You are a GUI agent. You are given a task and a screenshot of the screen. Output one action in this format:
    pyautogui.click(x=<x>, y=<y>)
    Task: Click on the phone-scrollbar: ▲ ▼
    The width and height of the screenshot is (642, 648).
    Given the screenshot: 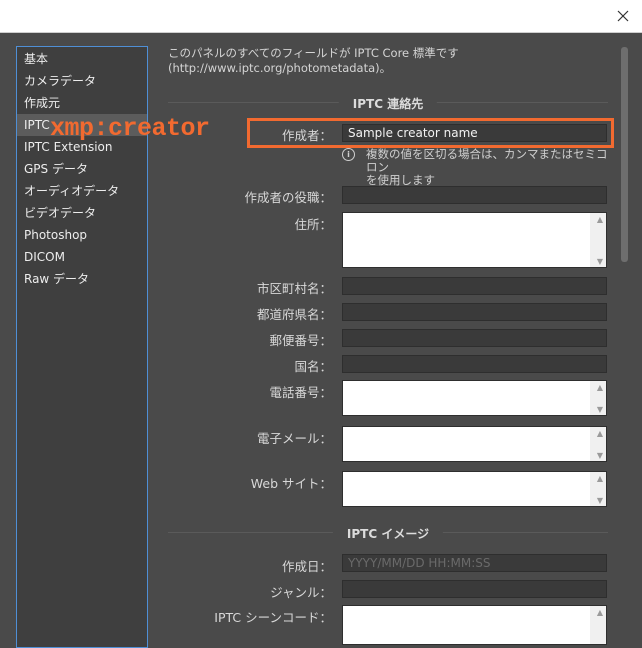 What is the action you would take?
    pyautogui.click(x=598, y=398)
    